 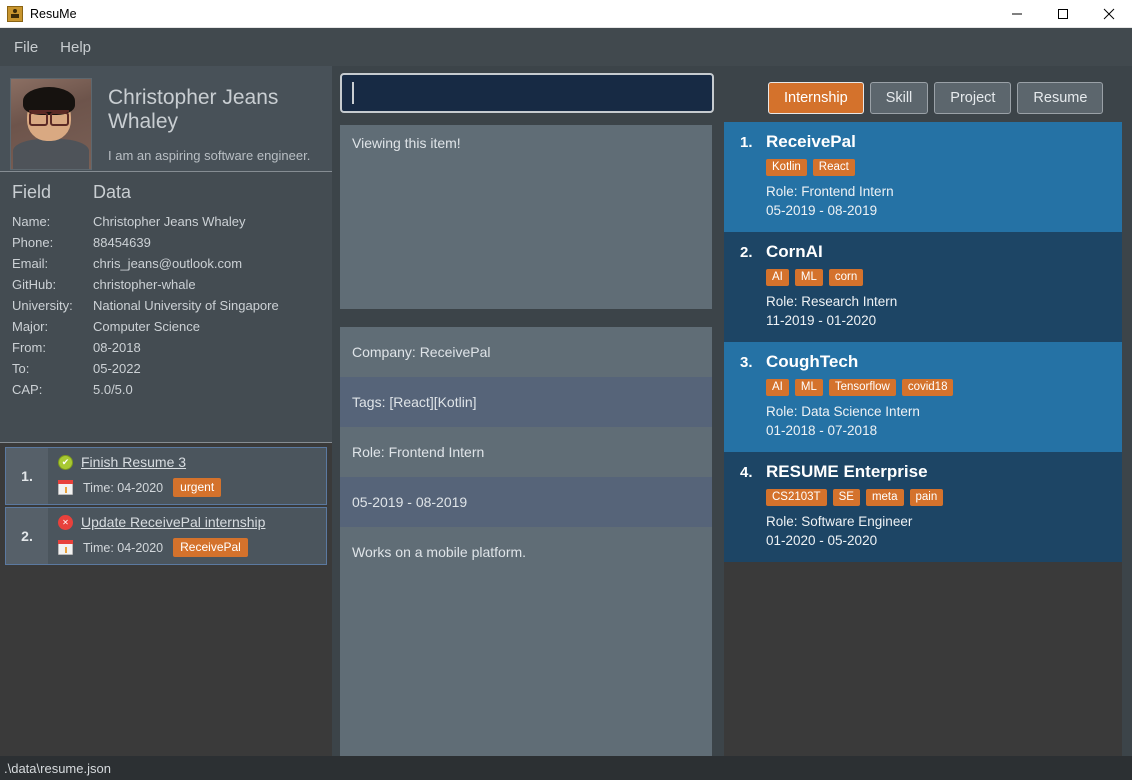 What do you see at coordinates (1109, 14) in the screenshot?
I see `close-icon` at bounding box center [1109, 14].